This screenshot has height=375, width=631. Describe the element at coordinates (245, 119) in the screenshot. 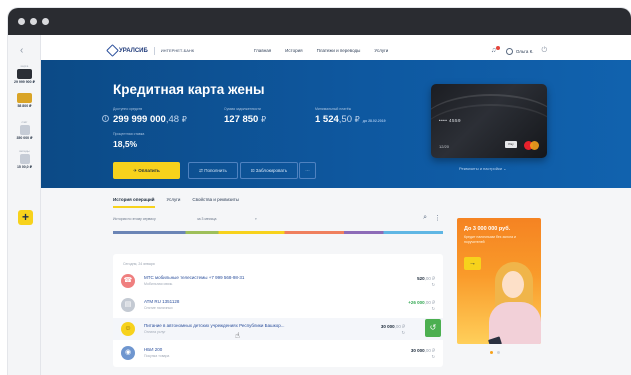

I see `stat-value: 127 850 ₽` at that location.